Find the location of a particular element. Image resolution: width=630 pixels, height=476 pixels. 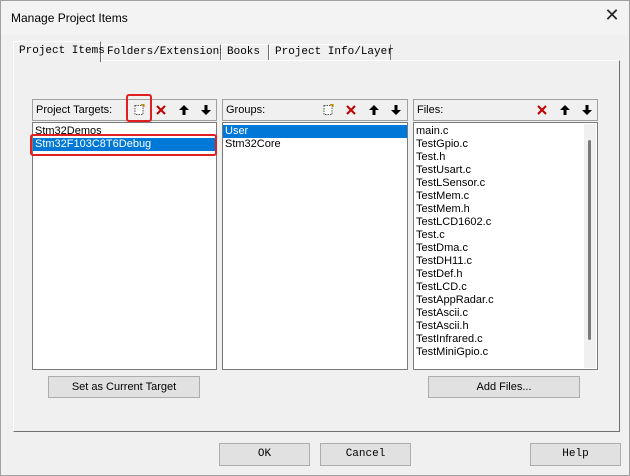

list-item: TestMiniGpio.c is located at coordinates (505, 352).